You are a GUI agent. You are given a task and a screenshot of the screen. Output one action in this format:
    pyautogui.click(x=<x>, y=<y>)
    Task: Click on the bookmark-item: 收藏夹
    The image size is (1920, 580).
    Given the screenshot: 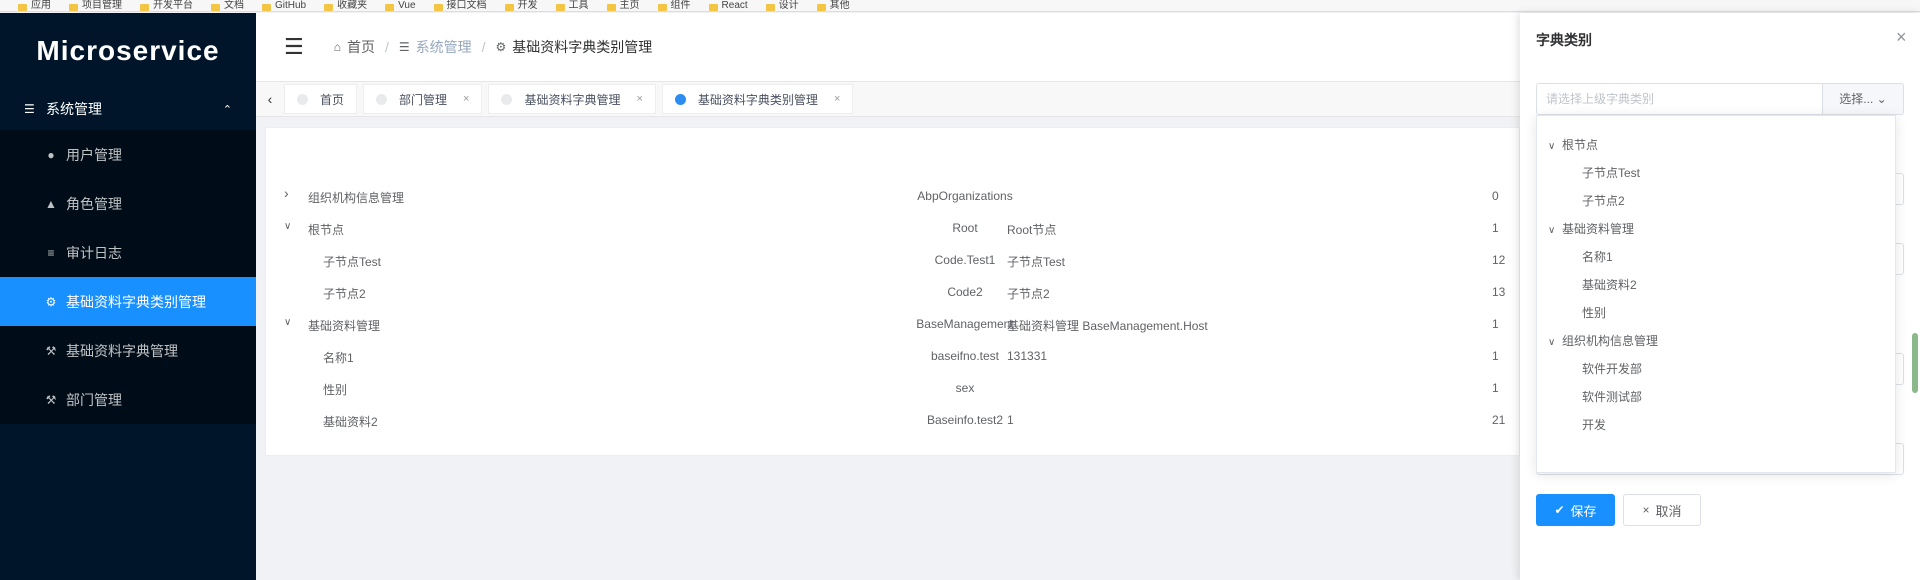 What is the action you would take?
    pyautogui.click(x=345, y=6)
    